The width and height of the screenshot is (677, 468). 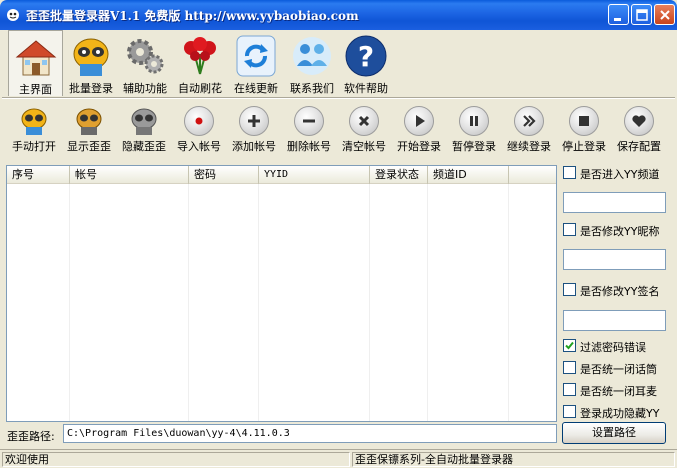 I want to click on table-header: 序号 帐号 密码 YYID 登录状态 频道ID, so click(x=281, y=175).